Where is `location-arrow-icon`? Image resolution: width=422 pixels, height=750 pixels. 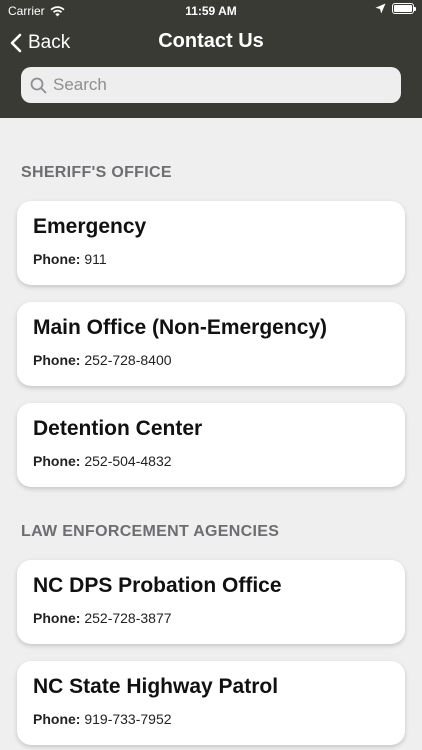
location-arrow-icon is located at coordinates (380, 8).